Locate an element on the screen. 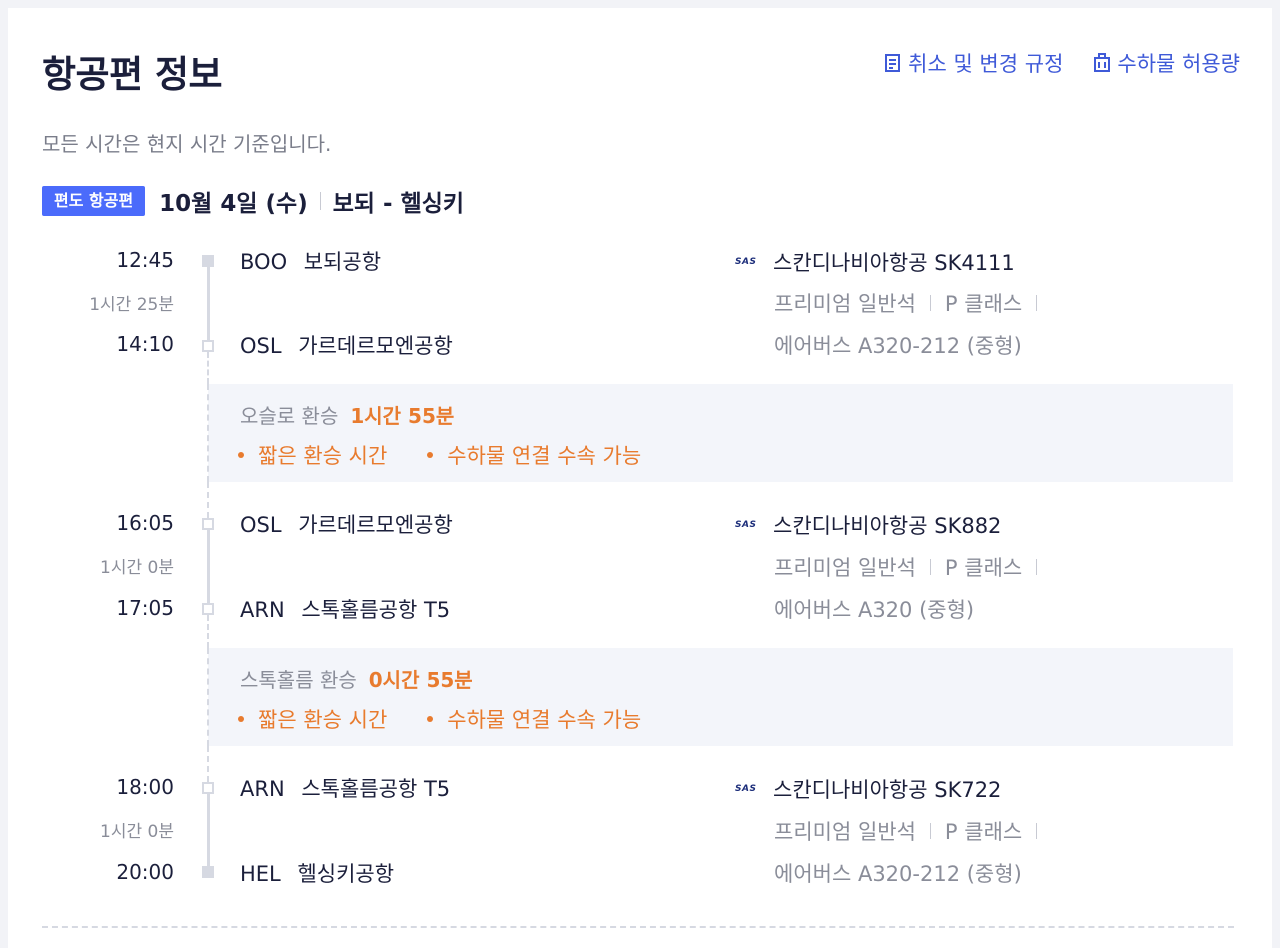 This screenshot has height=948, width=1280. trip-header: 편도 항공편 10월 4일 (수) 보되 - 헬싱키 is located at coordinates (253, 201).